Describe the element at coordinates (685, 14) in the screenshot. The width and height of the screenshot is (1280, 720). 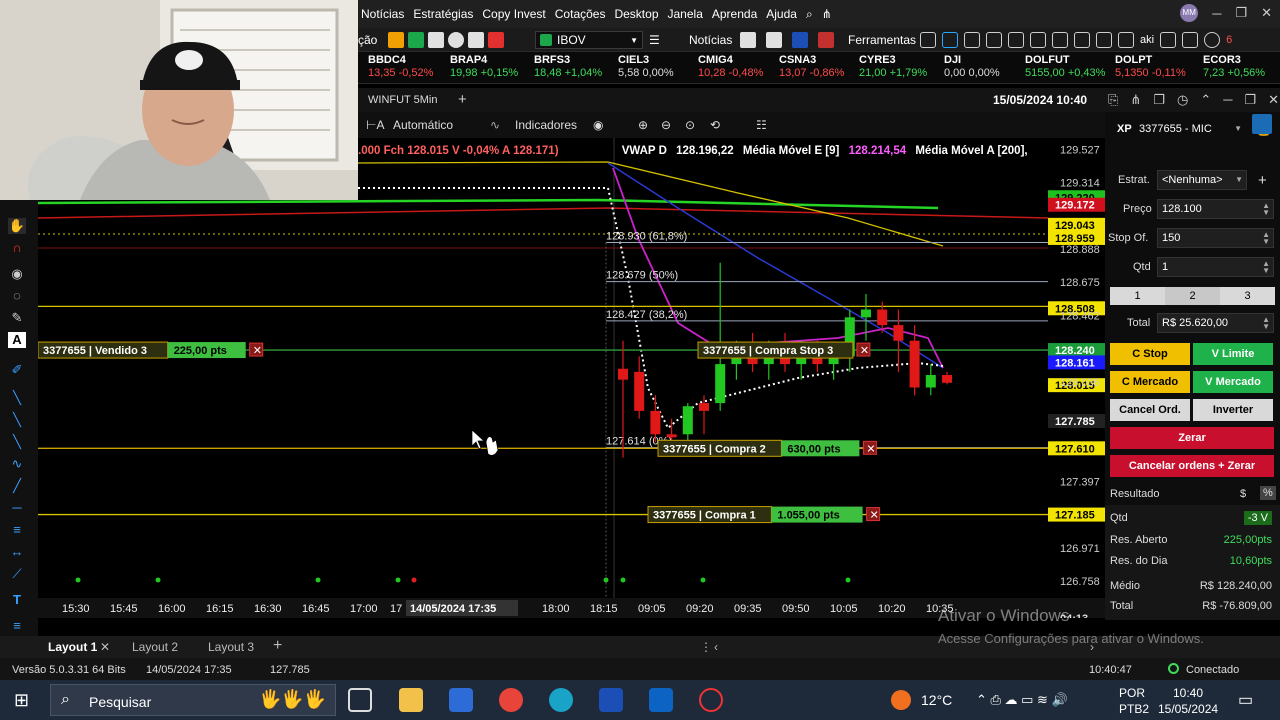
I see `menu-janela: Janela` at that location.